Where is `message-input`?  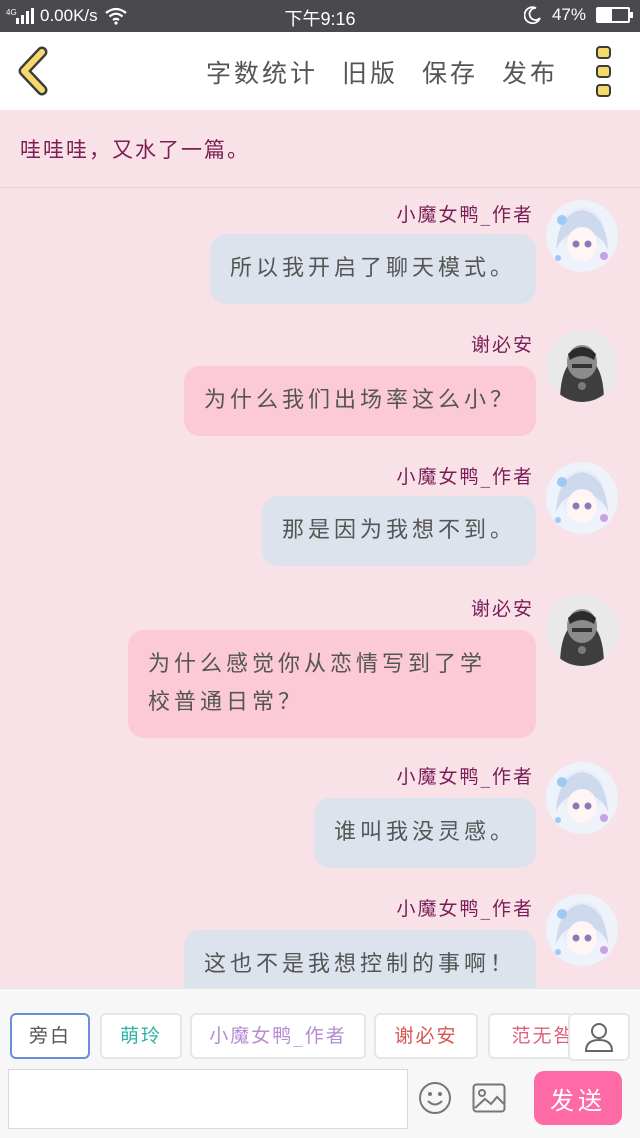
message-input is located at coordinates (208, 1099).